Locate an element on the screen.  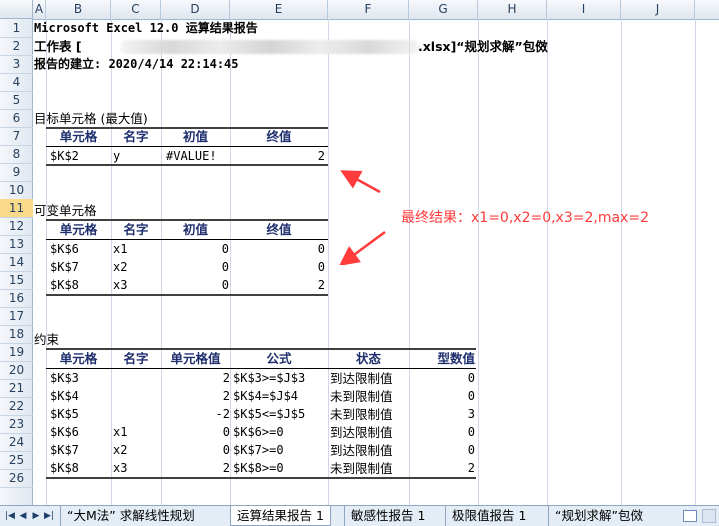
first-sheet-icon: |◀ is located at coordinates (10, 516).